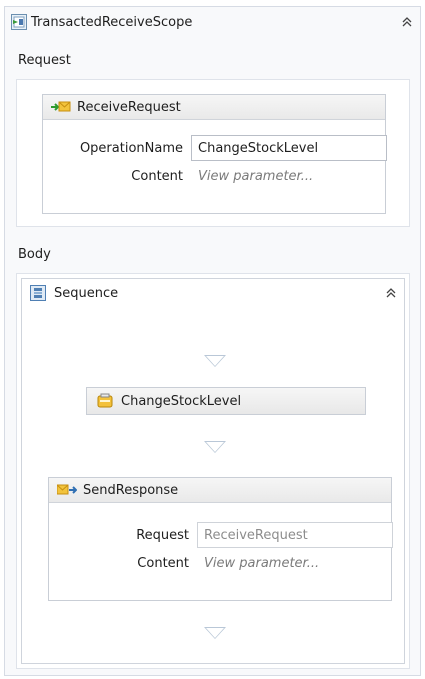 This screenshot has height=679, width=425. I want to click on sequence-collapse-icon, so click(391, 293).